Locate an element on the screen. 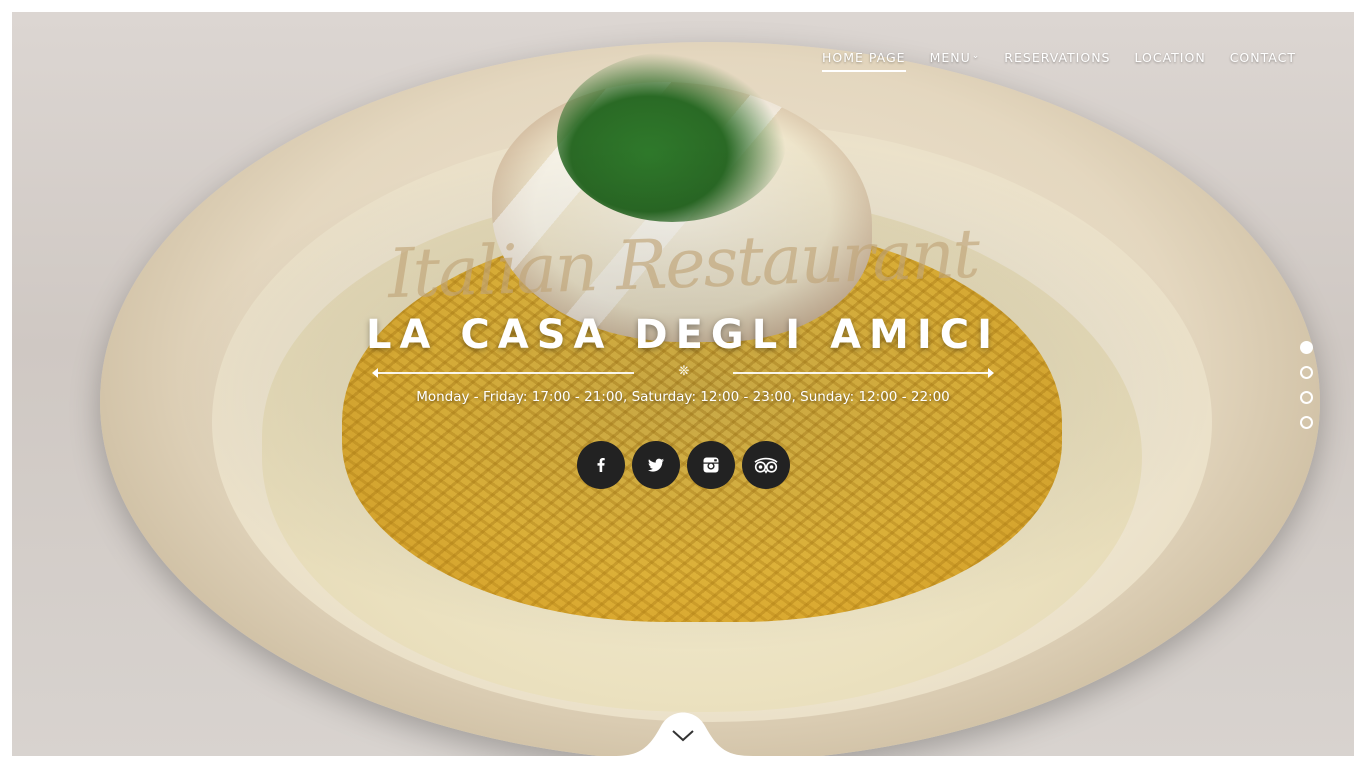 This screenshot has width=1366, height=773. chevron-down-icon: ⌄ is located at coordinates (976, 56).